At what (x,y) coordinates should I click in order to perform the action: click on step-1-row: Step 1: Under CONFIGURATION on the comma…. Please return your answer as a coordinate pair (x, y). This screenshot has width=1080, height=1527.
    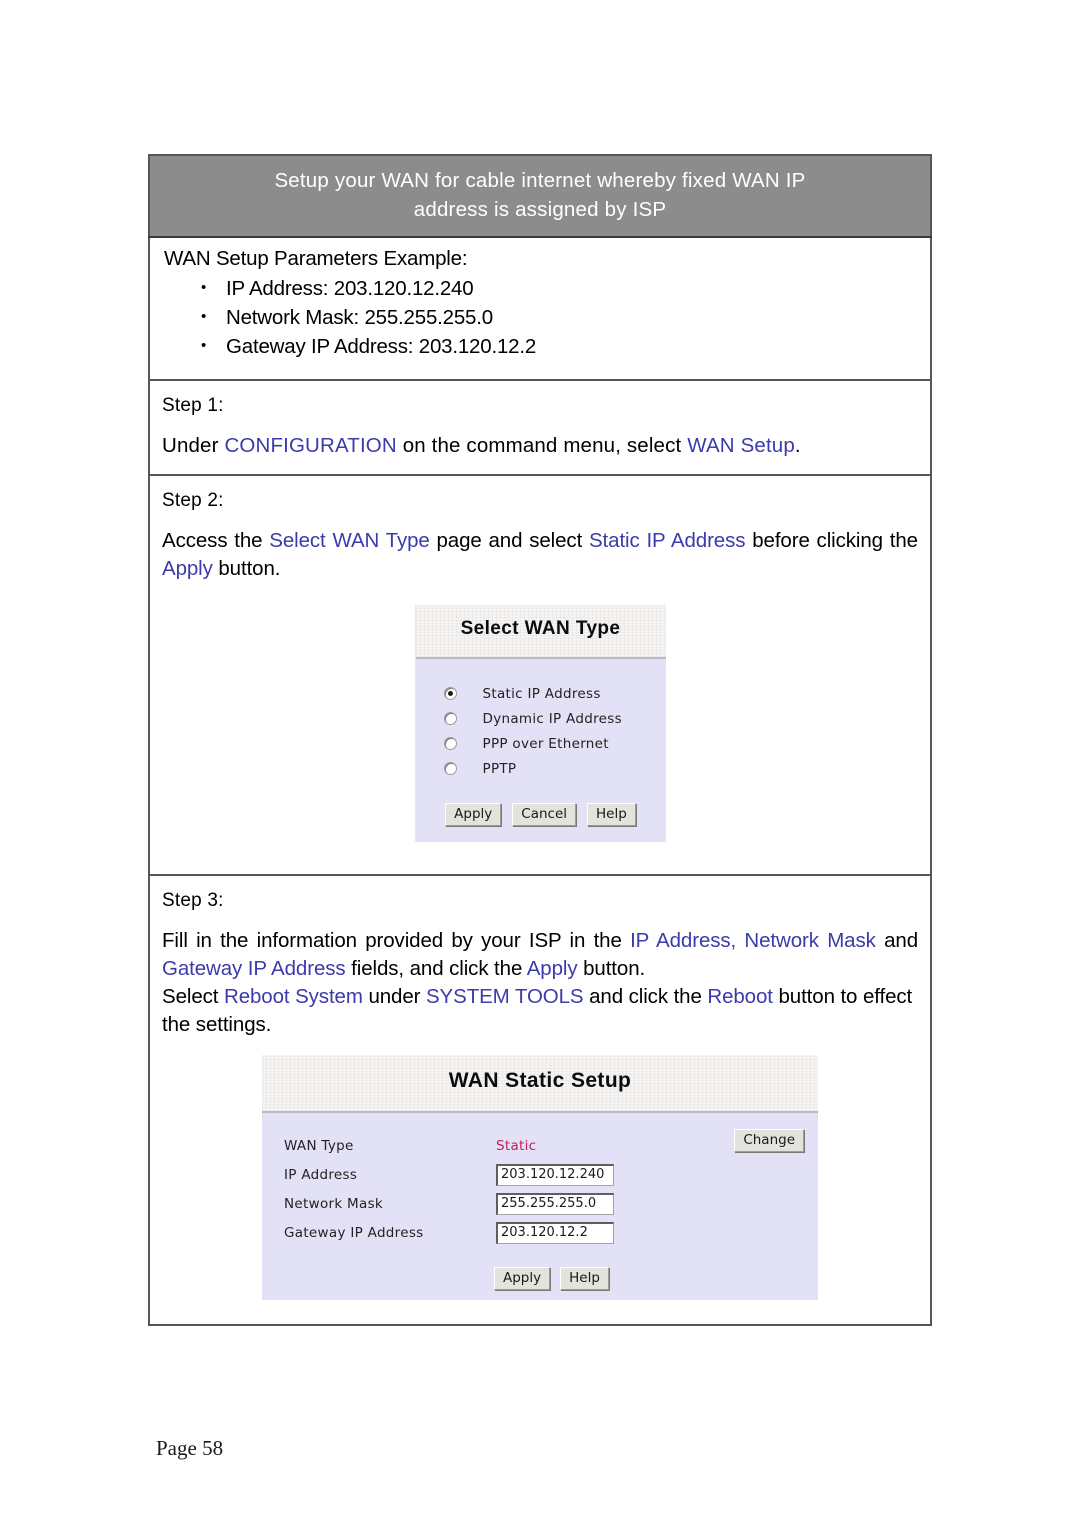
    Looking at the image, I should click on (540, 427).